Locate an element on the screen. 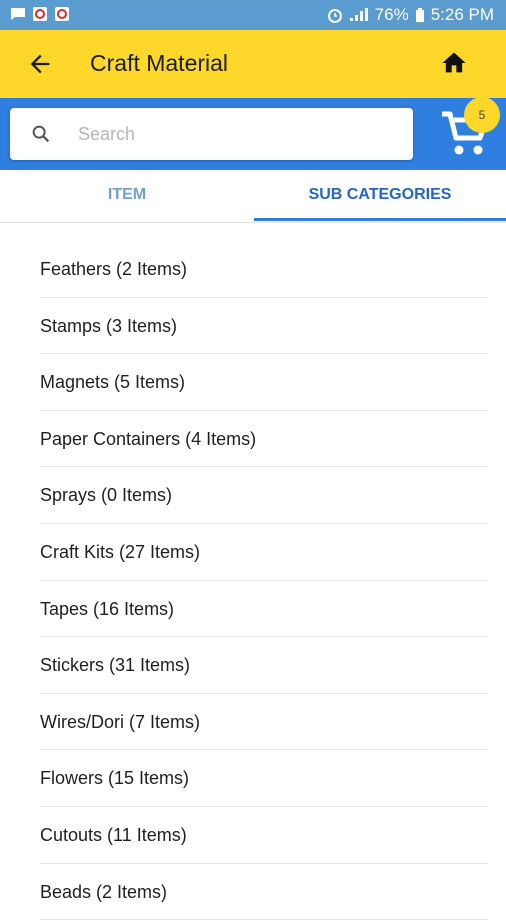 This screenshot has height=920, width=506. list-item: Magnets (5 Items) is located at coordinates (264, 382).